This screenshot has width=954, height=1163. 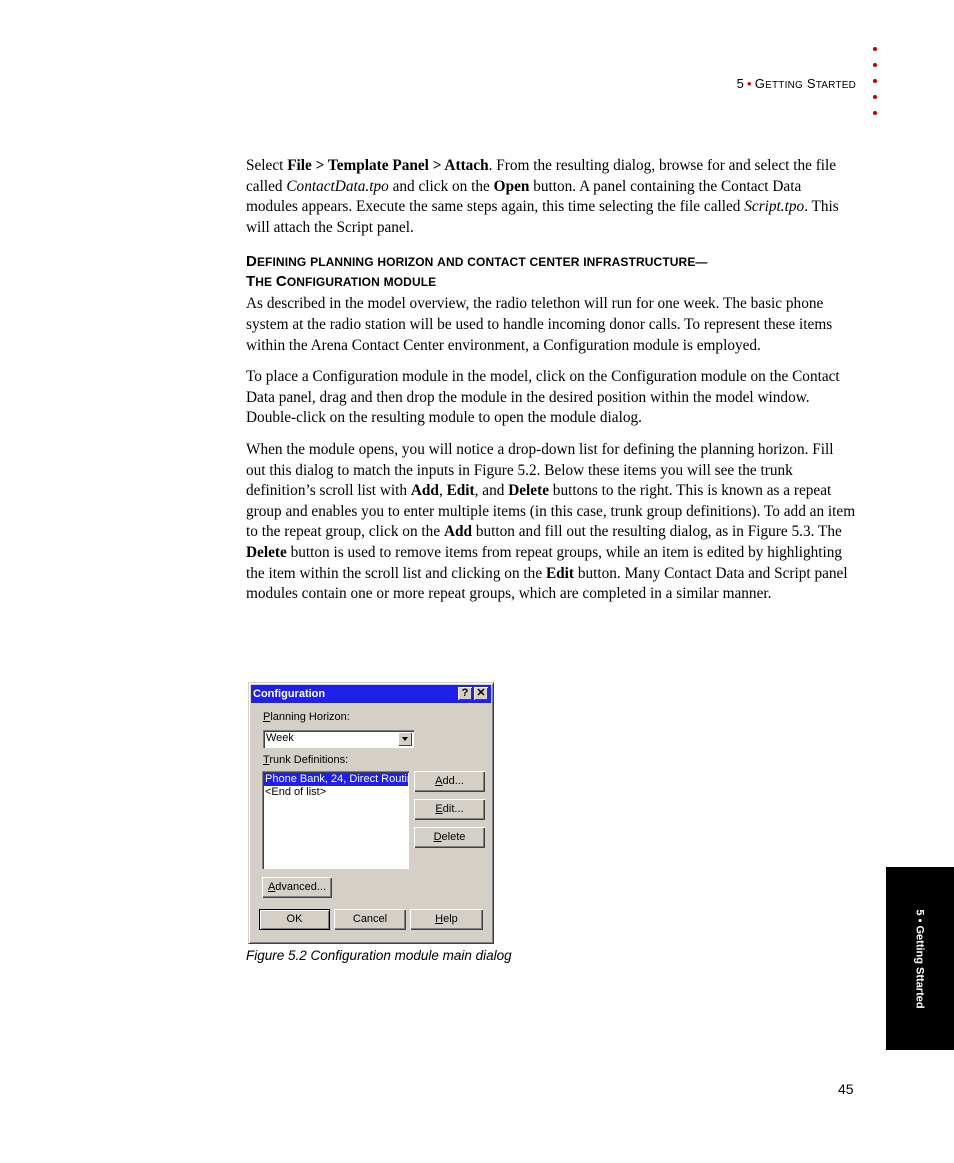 What do you see at coordinates (439, 919) in the screenshot?
I see `mnemonic: H` at bounding box center [439, 919].